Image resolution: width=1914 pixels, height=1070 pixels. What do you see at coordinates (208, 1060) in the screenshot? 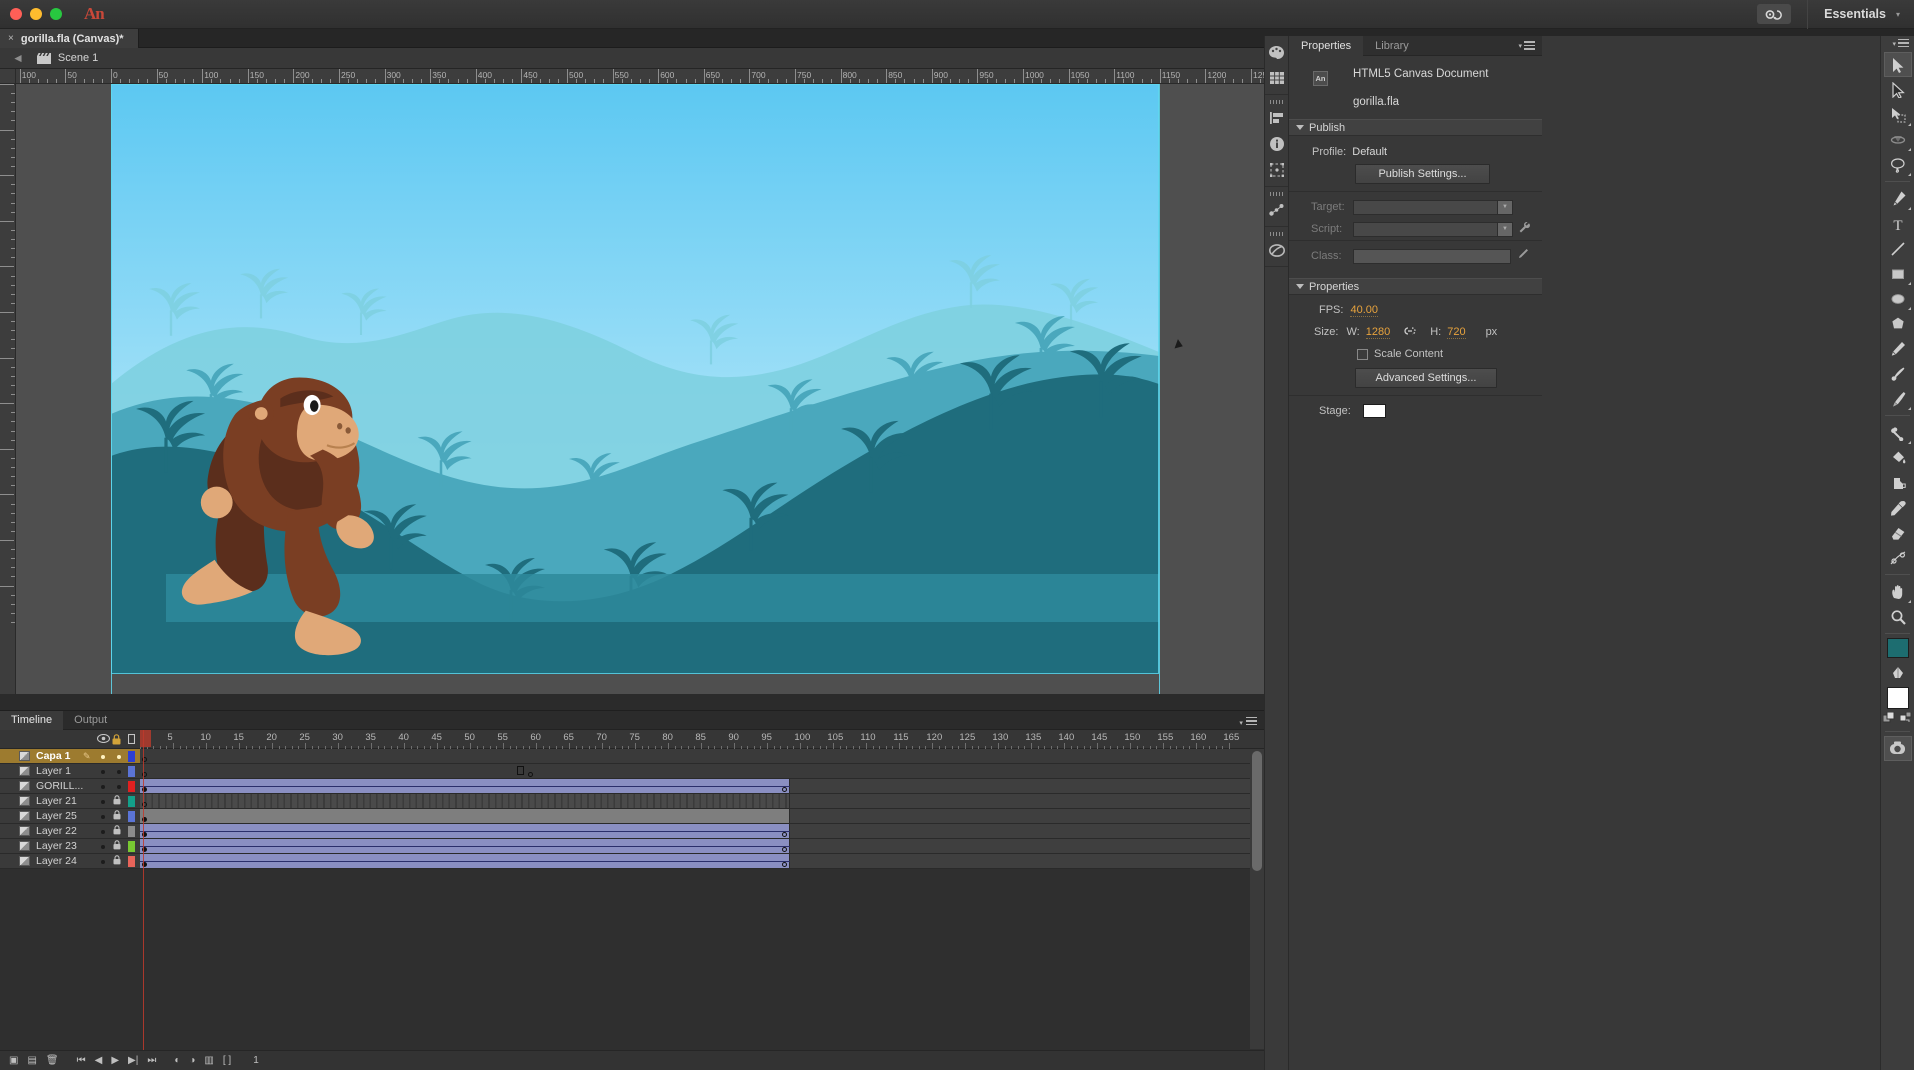
I see `edit-multiple-frames-icon: ▥` at bounding box center [208, 1060].